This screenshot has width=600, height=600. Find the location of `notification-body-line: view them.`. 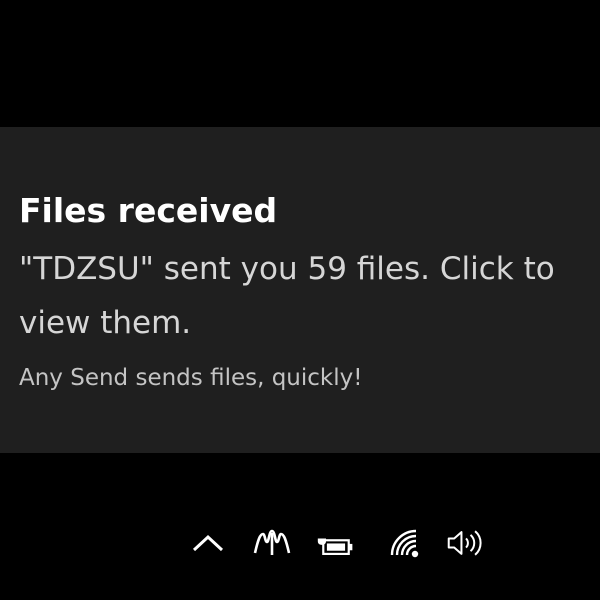

notification-body-line: view them. is located at coordinates (105, 323).